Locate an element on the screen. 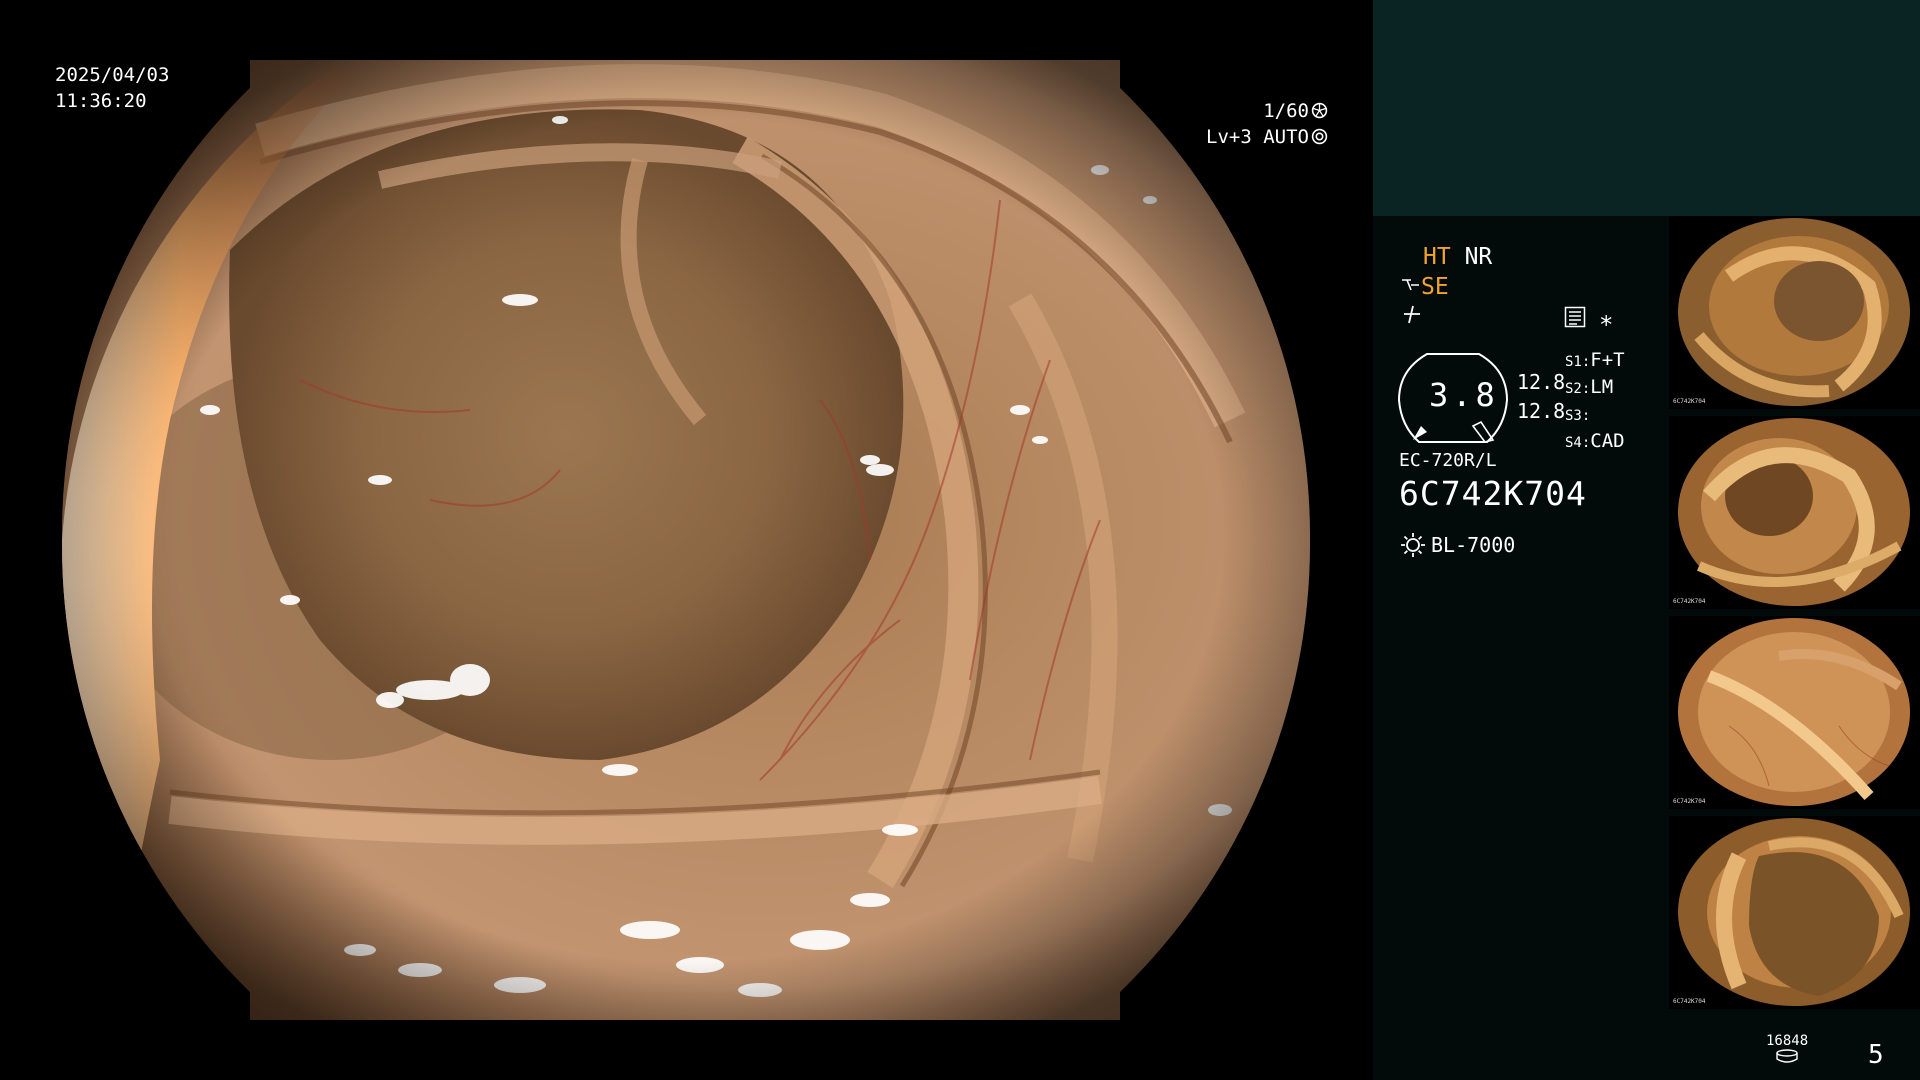 Image resolution: width=1920 pixels, height=1080 pixels. capture-thumbnail-4: 6C742K704 is located at coordinates (1794, 912).